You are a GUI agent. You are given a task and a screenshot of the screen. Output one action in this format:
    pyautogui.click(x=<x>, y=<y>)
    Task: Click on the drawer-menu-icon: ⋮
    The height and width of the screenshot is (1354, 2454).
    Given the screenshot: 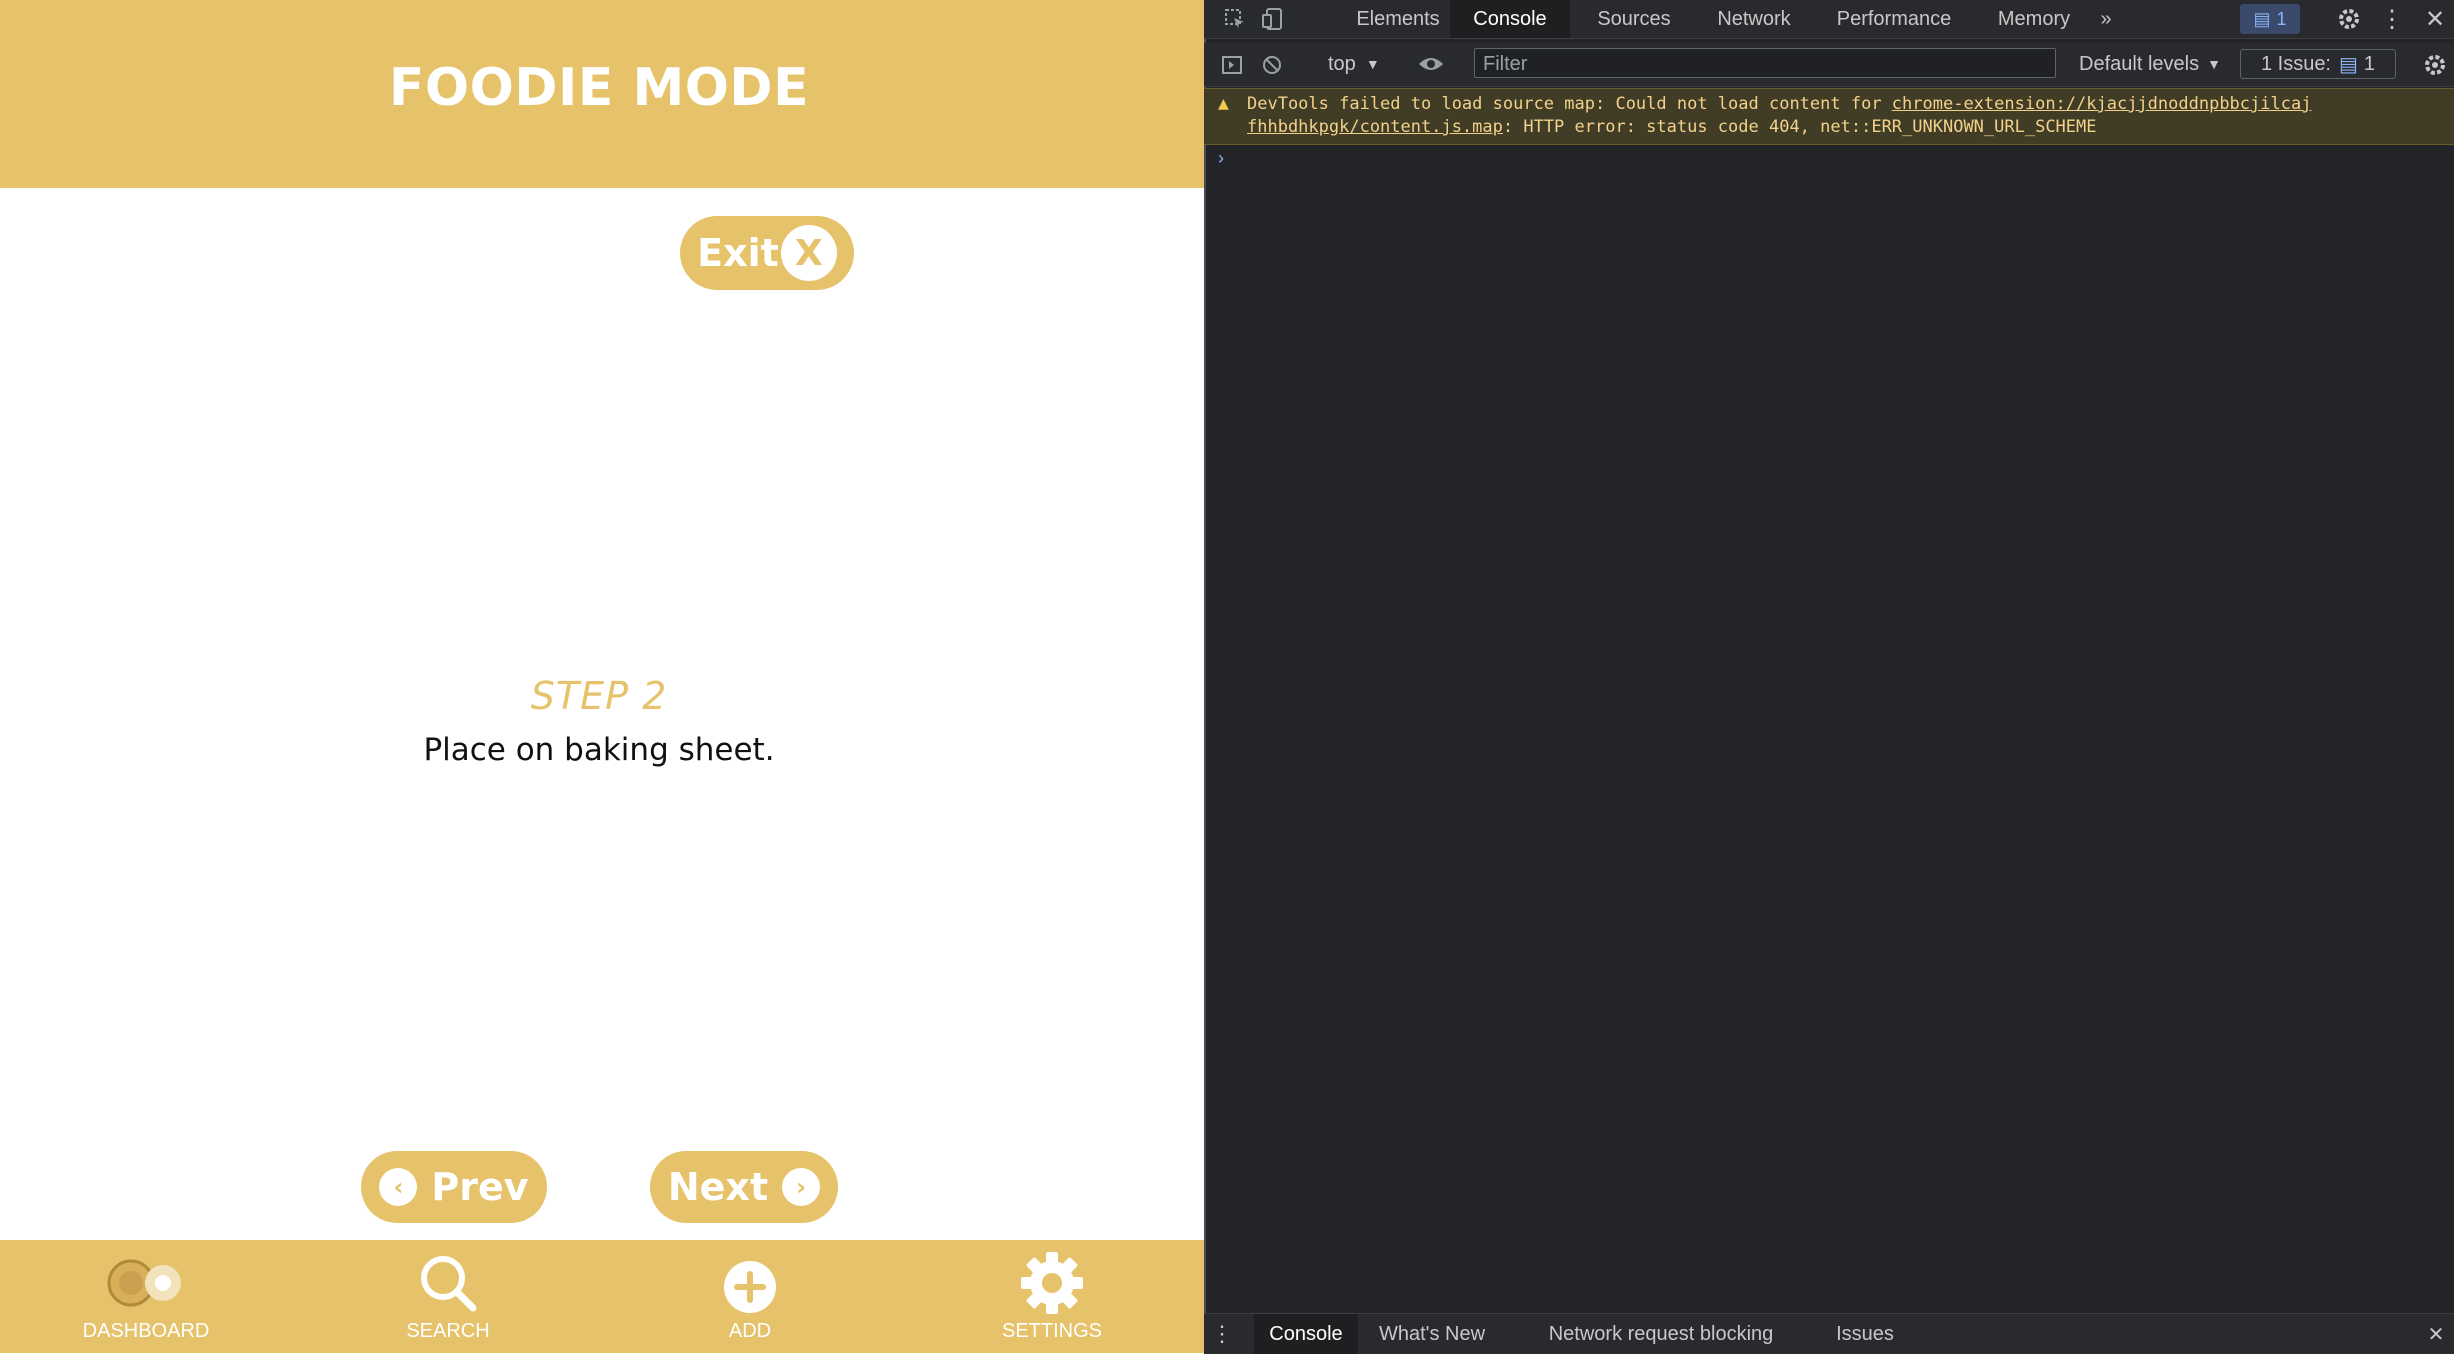 What is the action you would take?
    pyautogui.click(x=1222, y=1334)
    